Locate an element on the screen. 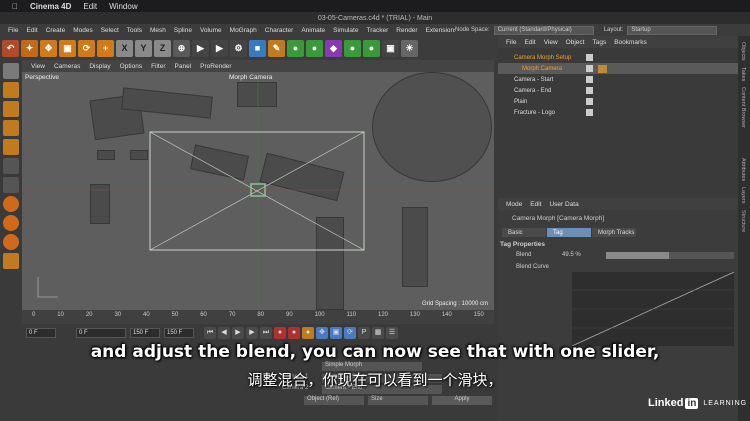  side-tab-attributes: Attributes is located at coordinates (743, 169).